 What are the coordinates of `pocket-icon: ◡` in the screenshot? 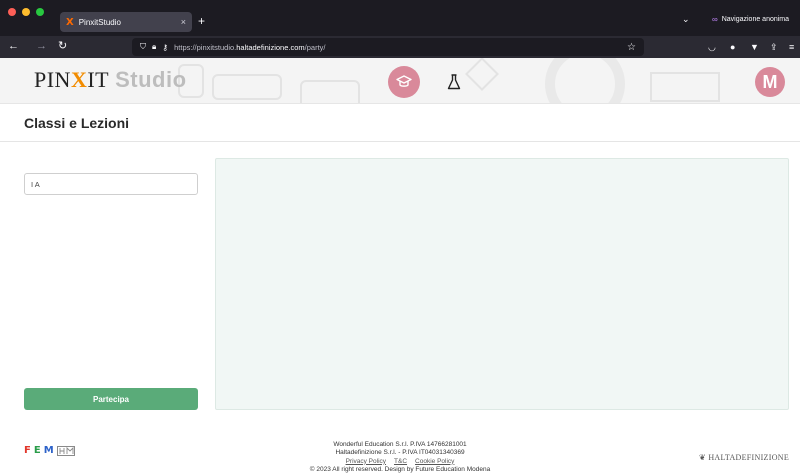 It's located at (712, 47).